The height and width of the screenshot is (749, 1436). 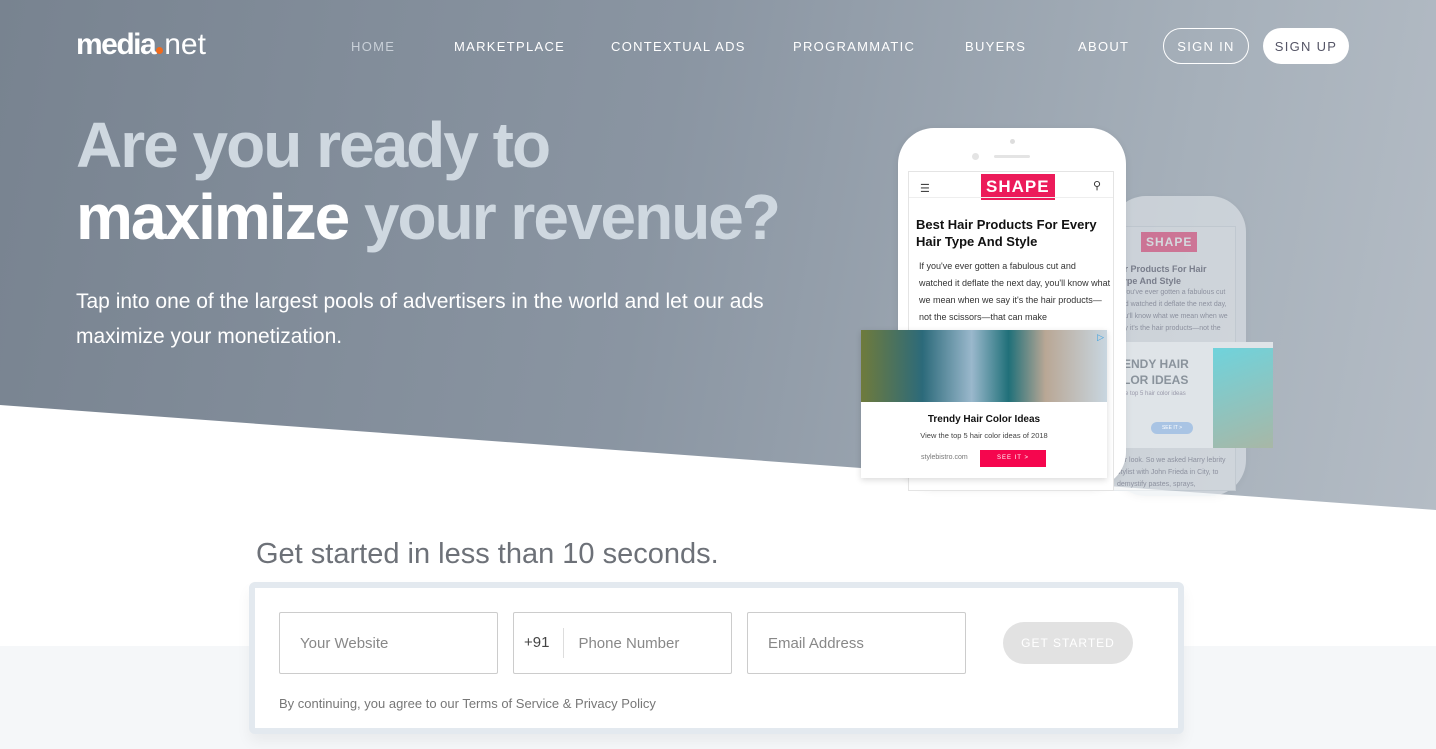 I want to click on back-ad-title: ENDY HAIR LOR IDEAS, so click(x=1156, y=372).